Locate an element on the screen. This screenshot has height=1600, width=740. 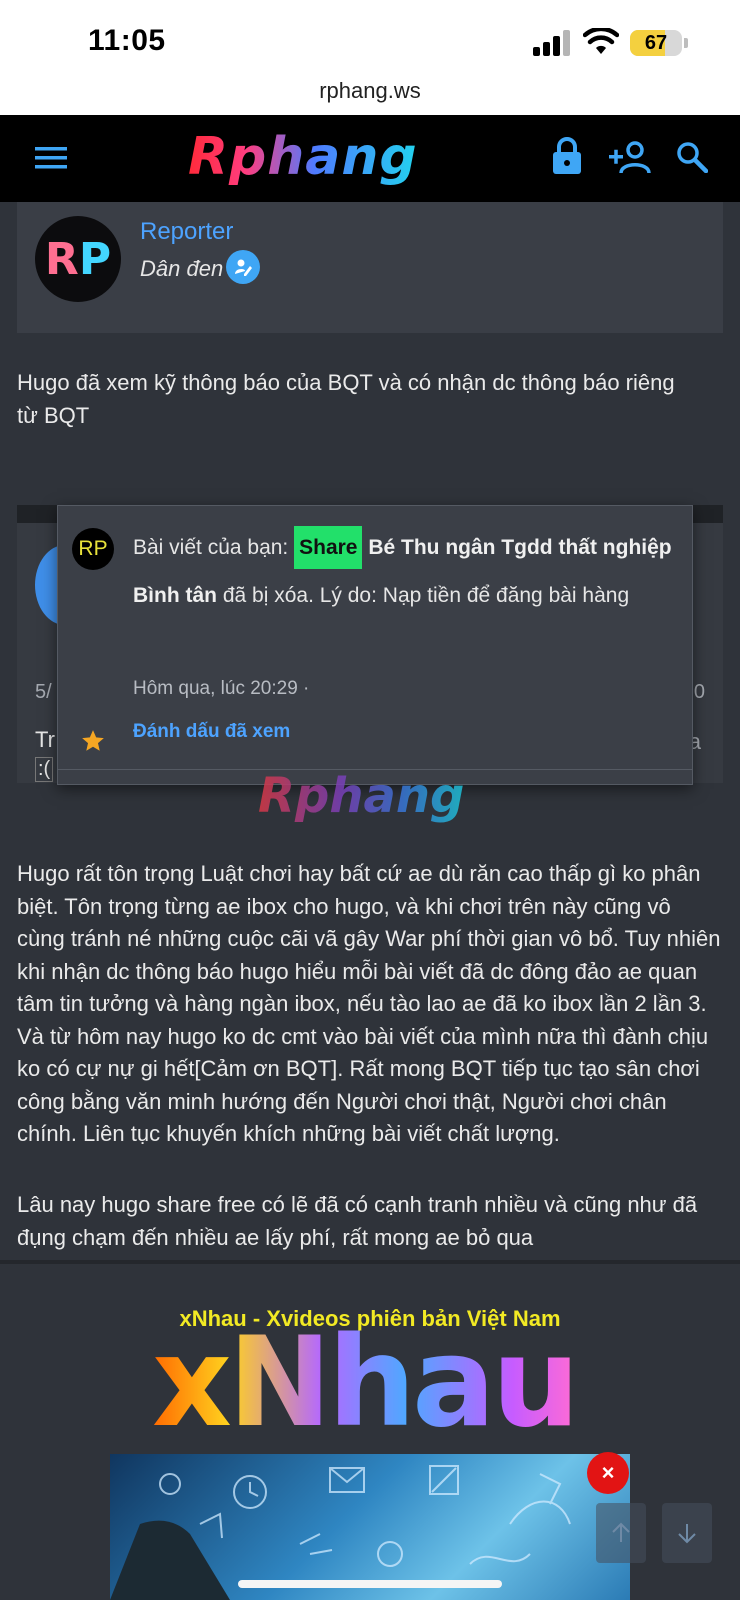
add-user-icon is located at coordinates (630, 157).